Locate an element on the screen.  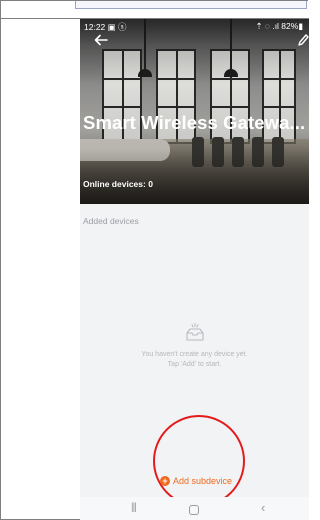
status-bar: 12:22 ▣ ⓢ ⇡ ◌ .ıl 82%▮ is located at coordinates (194, 26).